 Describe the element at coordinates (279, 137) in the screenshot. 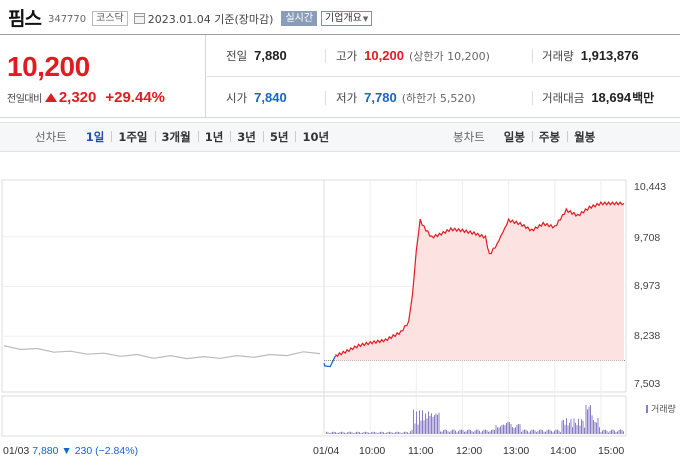

I see `period-5y: 5년` at that location.